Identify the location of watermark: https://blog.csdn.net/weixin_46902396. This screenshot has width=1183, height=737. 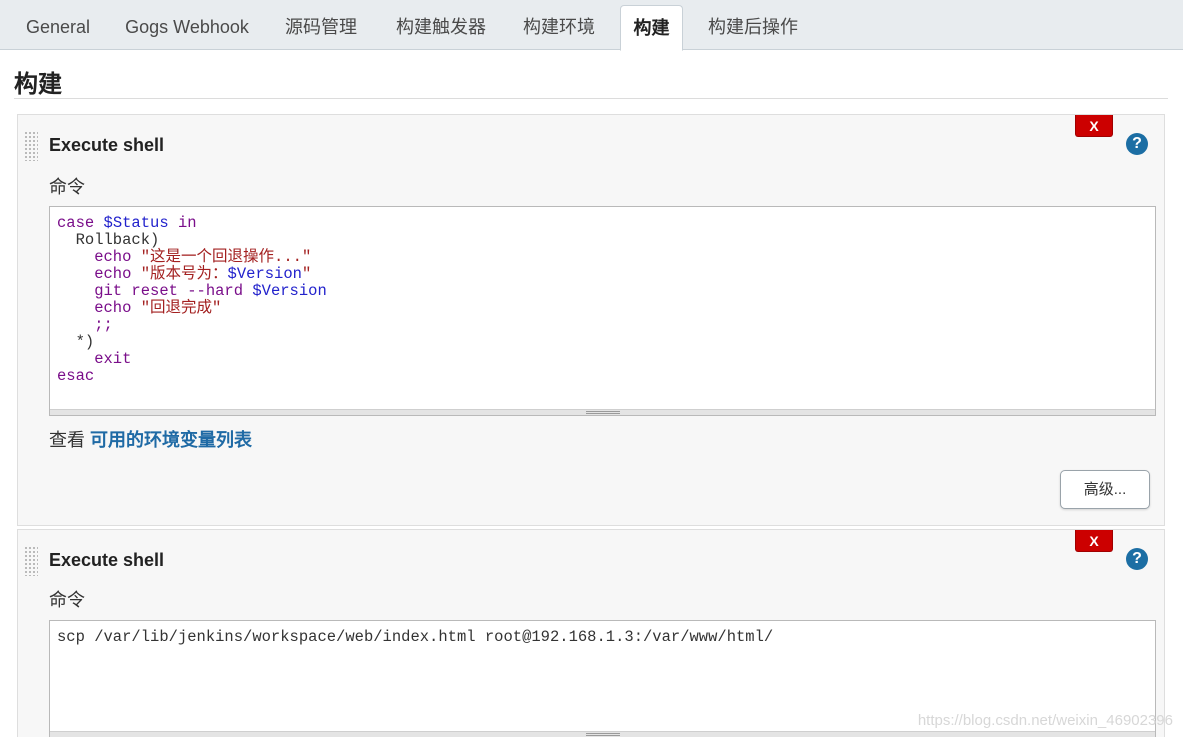
(1045, 720).